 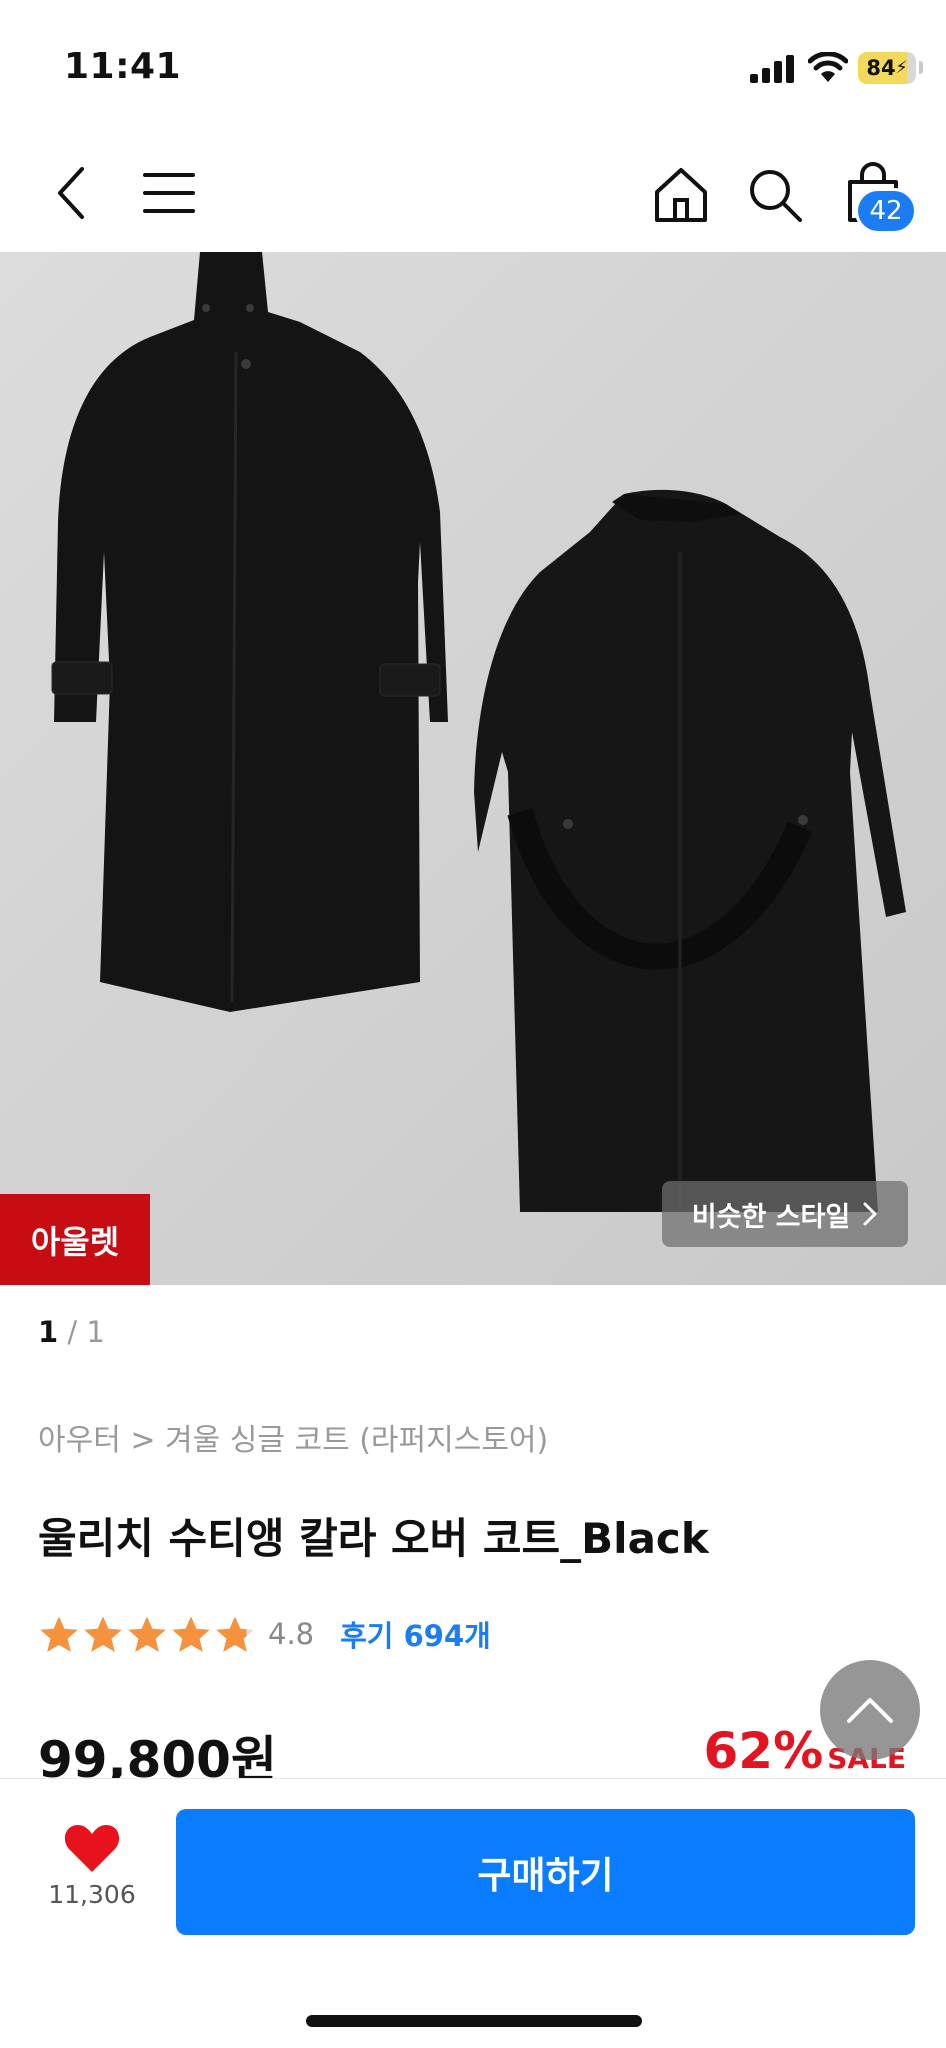 I want to click on chevron-left-icon, so click(x=71, y=193).